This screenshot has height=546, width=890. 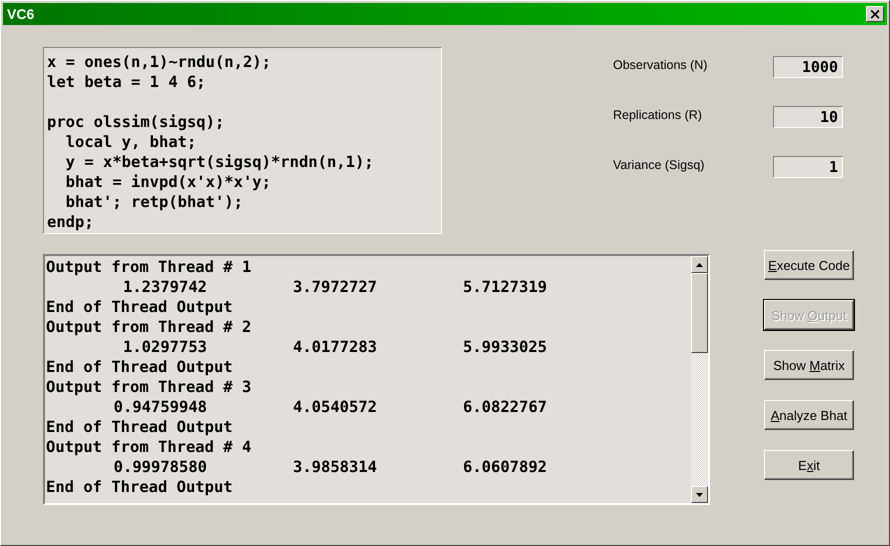 I want to click on action-button: Exit, so click(x=809, y=465).